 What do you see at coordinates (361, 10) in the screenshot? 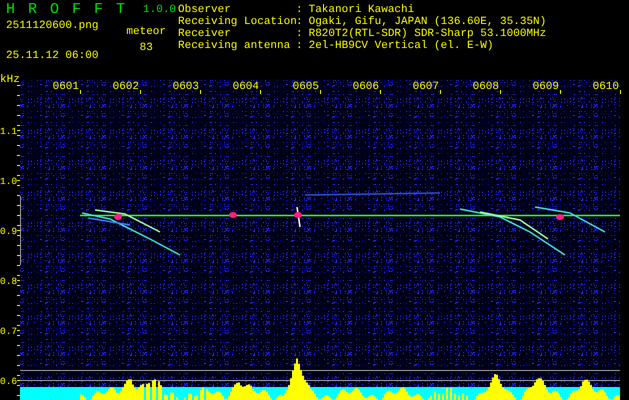
I see `info-value: Takanori Kawachi` at bounding box center [361, 10].